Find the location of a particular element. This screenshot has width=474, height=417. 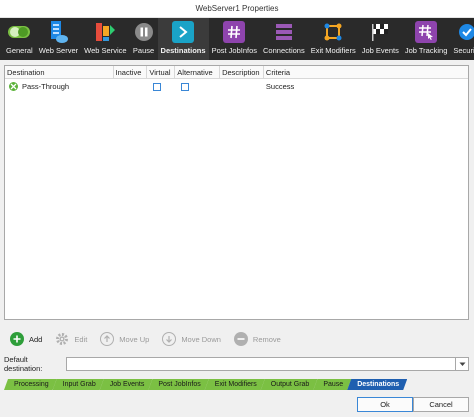

tab-job-events: Job Events is located at coordinates (126, 384).